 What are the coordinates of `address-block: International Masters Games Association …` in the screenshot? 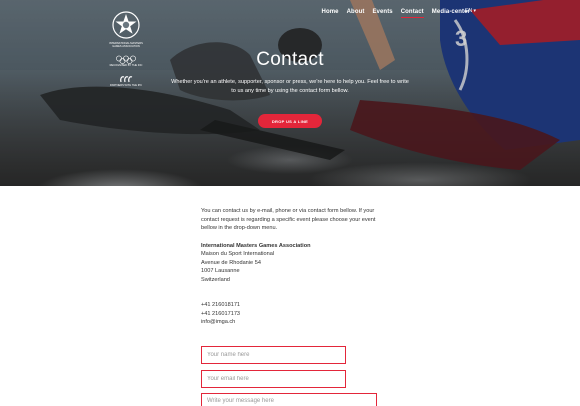 It's located at (291, 263).